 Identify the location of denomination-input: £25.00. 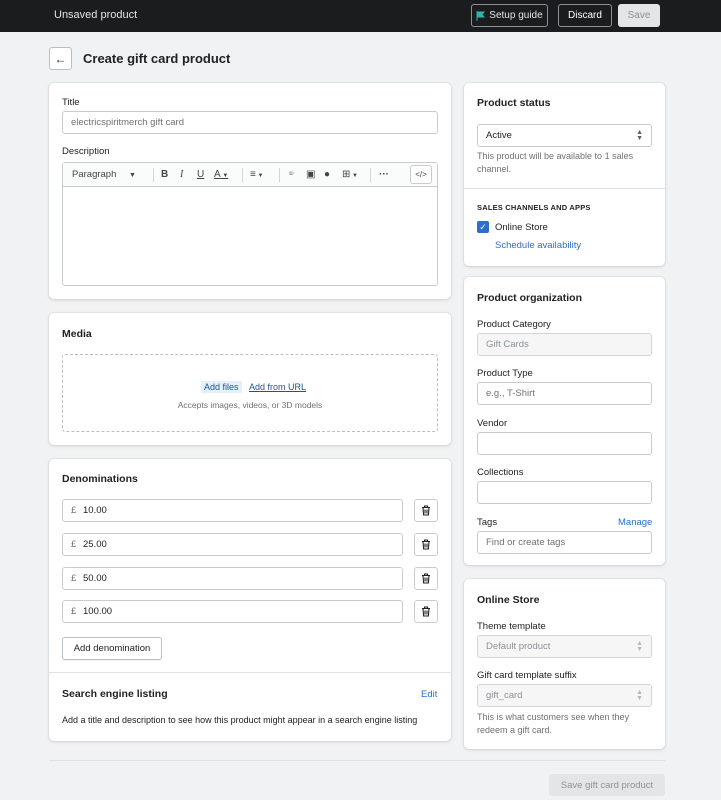
(232, 544).